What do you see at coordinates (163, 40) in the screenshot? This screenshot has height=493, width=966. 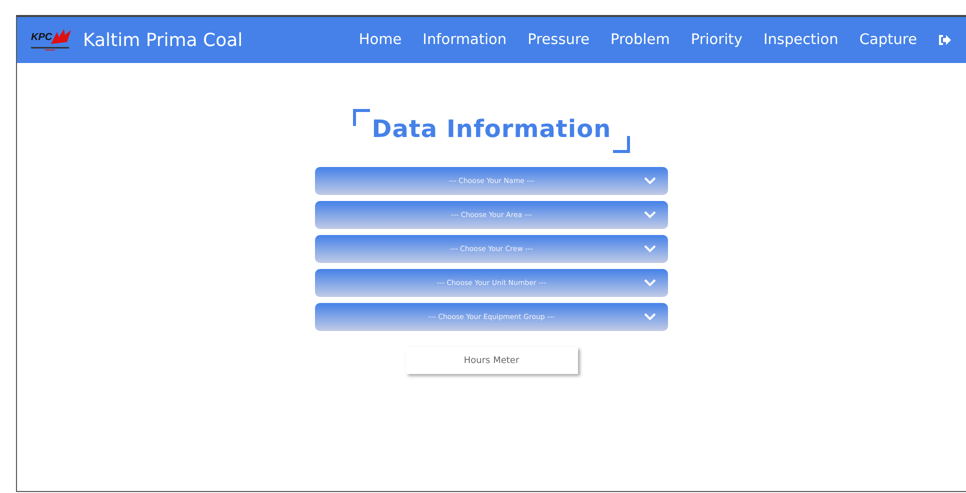 I see `brand-name: Kaltim Prima Coal` at bounding box center [163, 40].